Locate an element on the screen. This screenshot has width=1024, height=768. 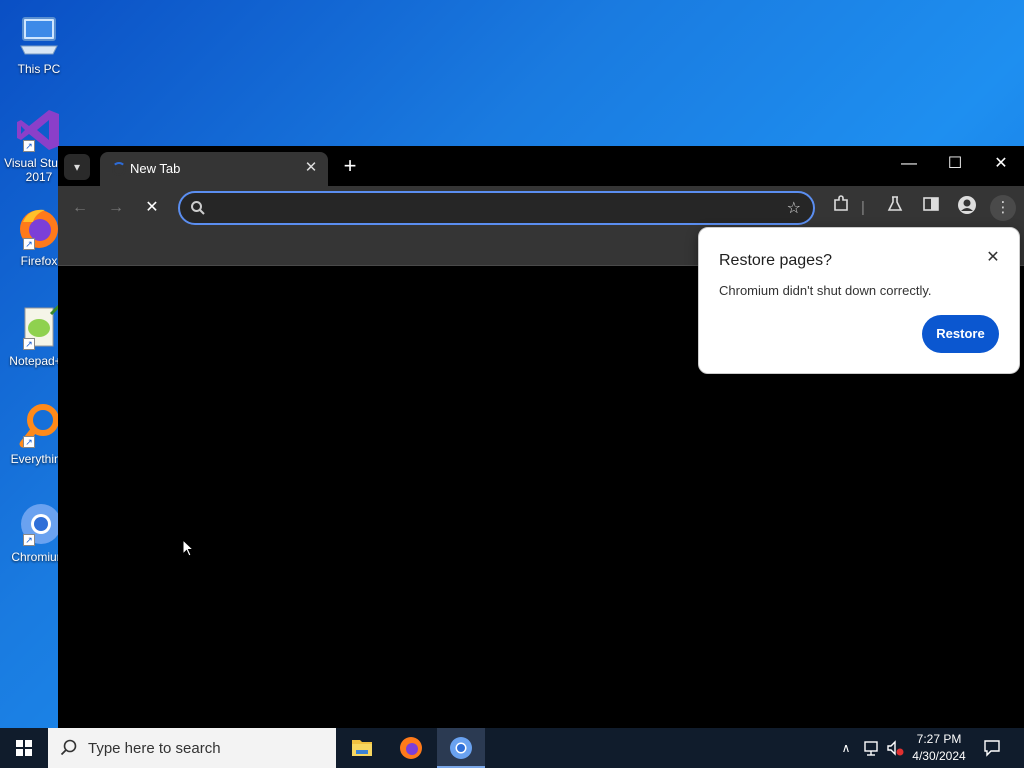
arrow-left-icon: ← is located at coordinates (80, 207).